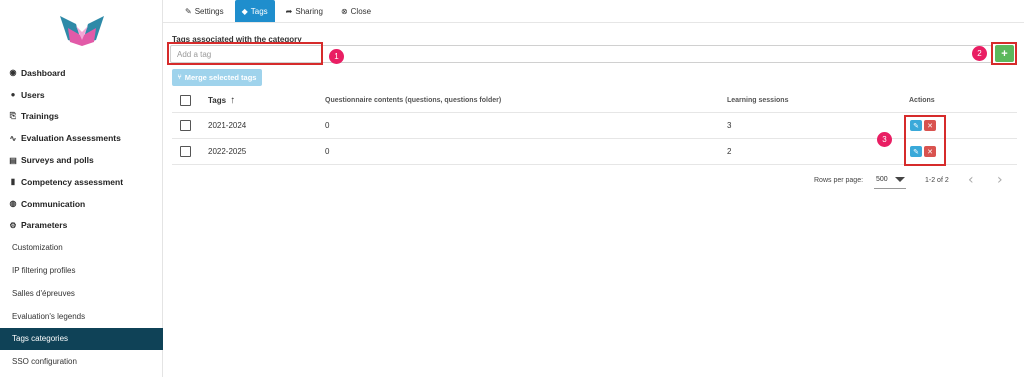 This screenshot has height=377, width=1024. I want to click on merge-tags-button: ⑂ Merge selected tags, so click(217, 77).